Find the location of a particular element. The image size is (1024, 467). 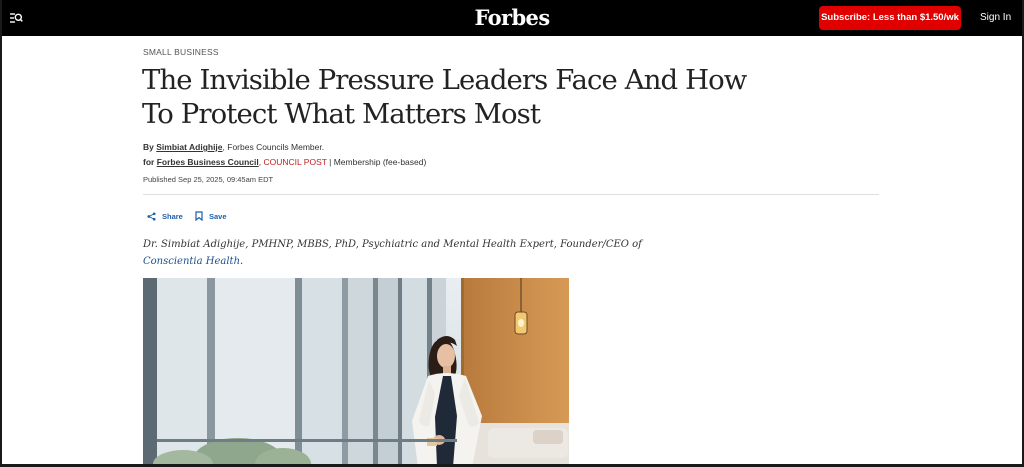

byline-comma: , is located at coordinates (260, 162).